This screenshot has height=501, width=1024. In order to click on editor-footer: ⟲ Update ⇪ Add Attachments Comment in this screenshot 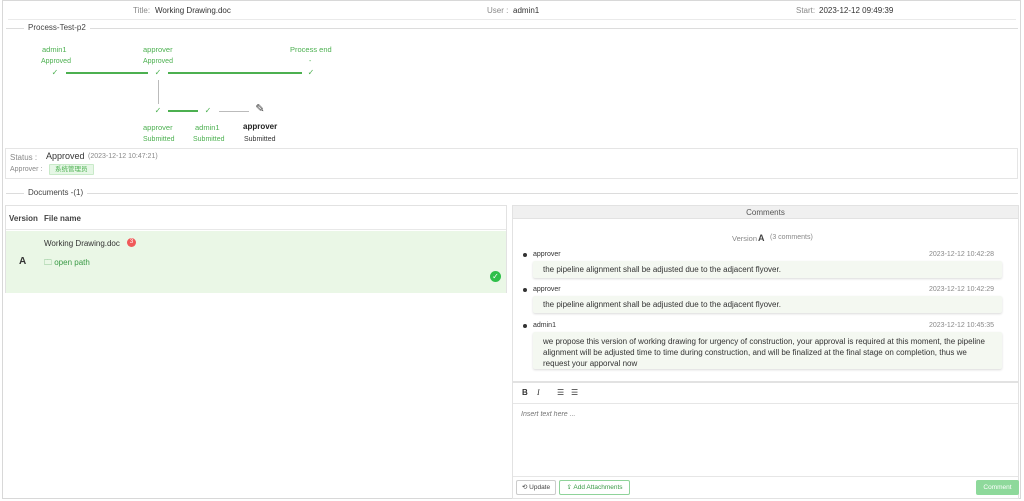, I will do `click(766, 487)`.